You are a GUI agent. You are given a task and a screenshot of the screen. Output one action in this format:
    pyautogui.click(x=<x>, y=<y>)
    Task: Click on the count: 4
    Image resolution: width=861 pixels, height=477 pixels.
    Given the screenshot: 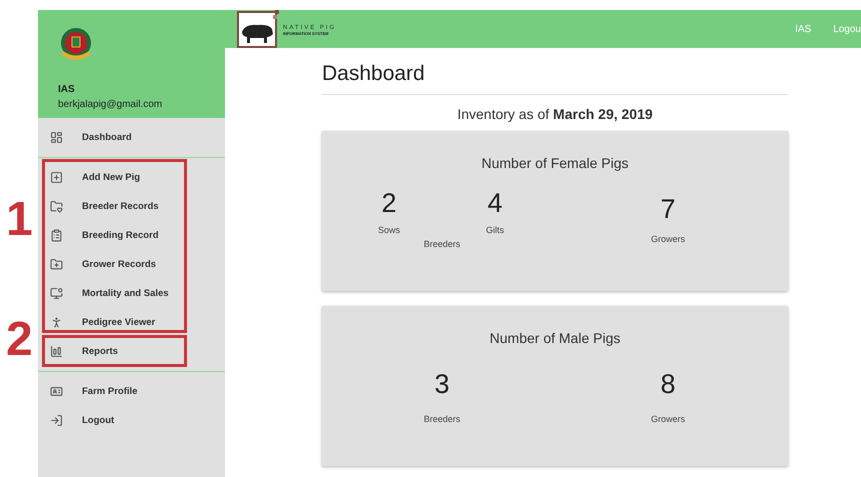 What is the action you would take?
    pyautogui.click(x=495, y=203)
    